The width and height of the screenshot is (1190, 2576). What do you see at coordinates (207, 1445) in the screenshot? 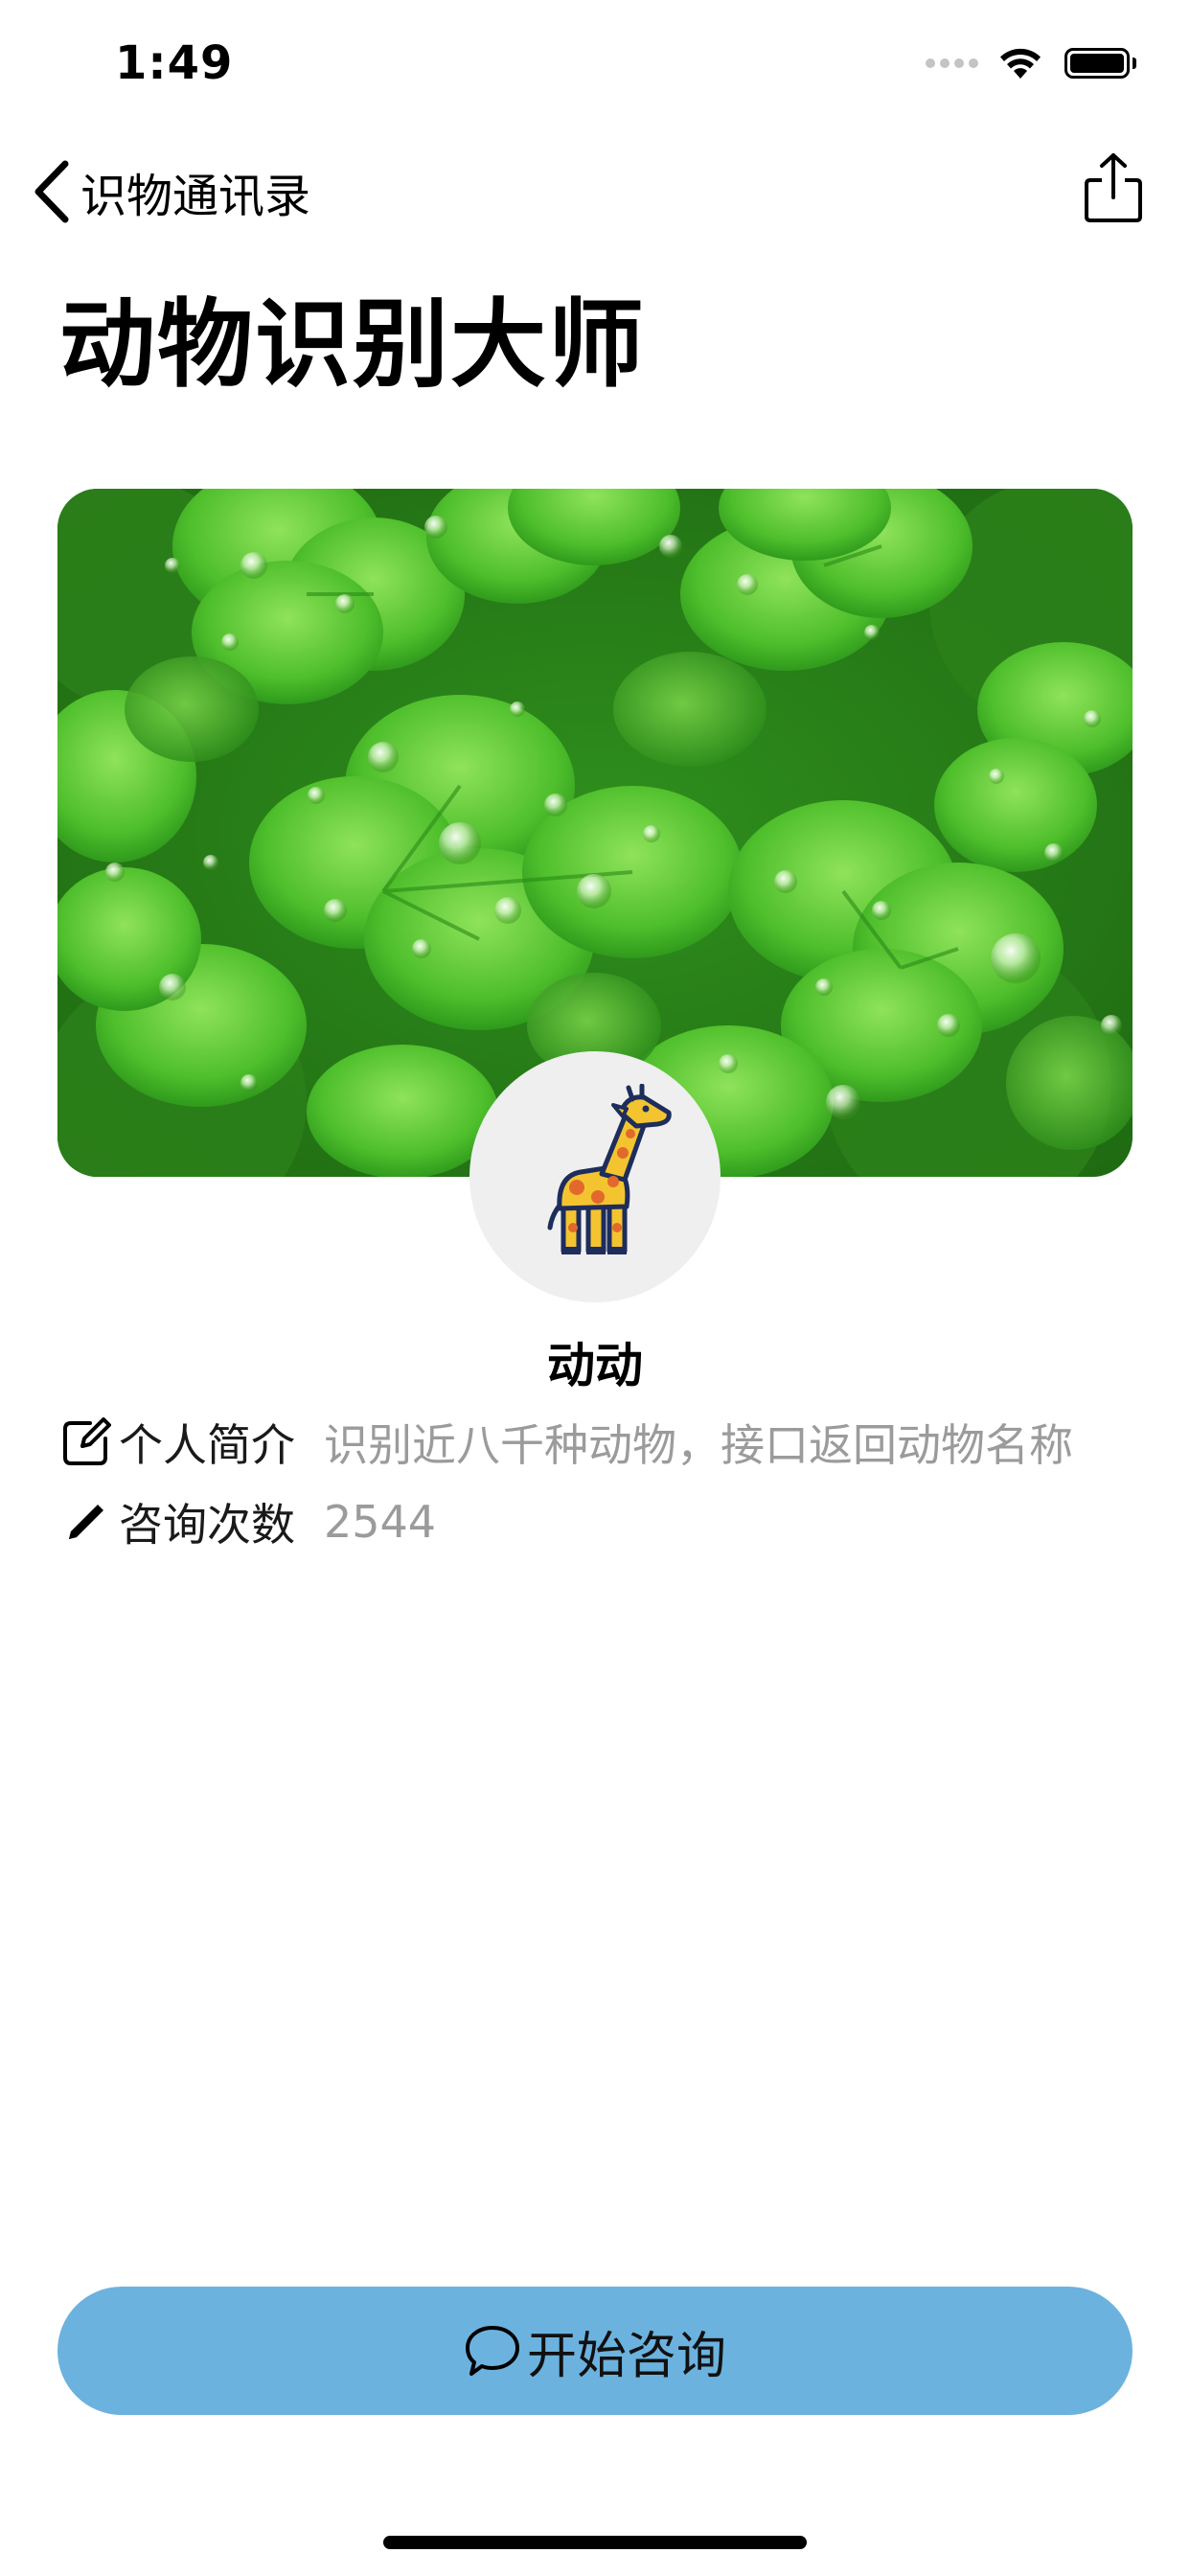
I see `bio-label: 个人简介` at bounding box center [207, 1445].